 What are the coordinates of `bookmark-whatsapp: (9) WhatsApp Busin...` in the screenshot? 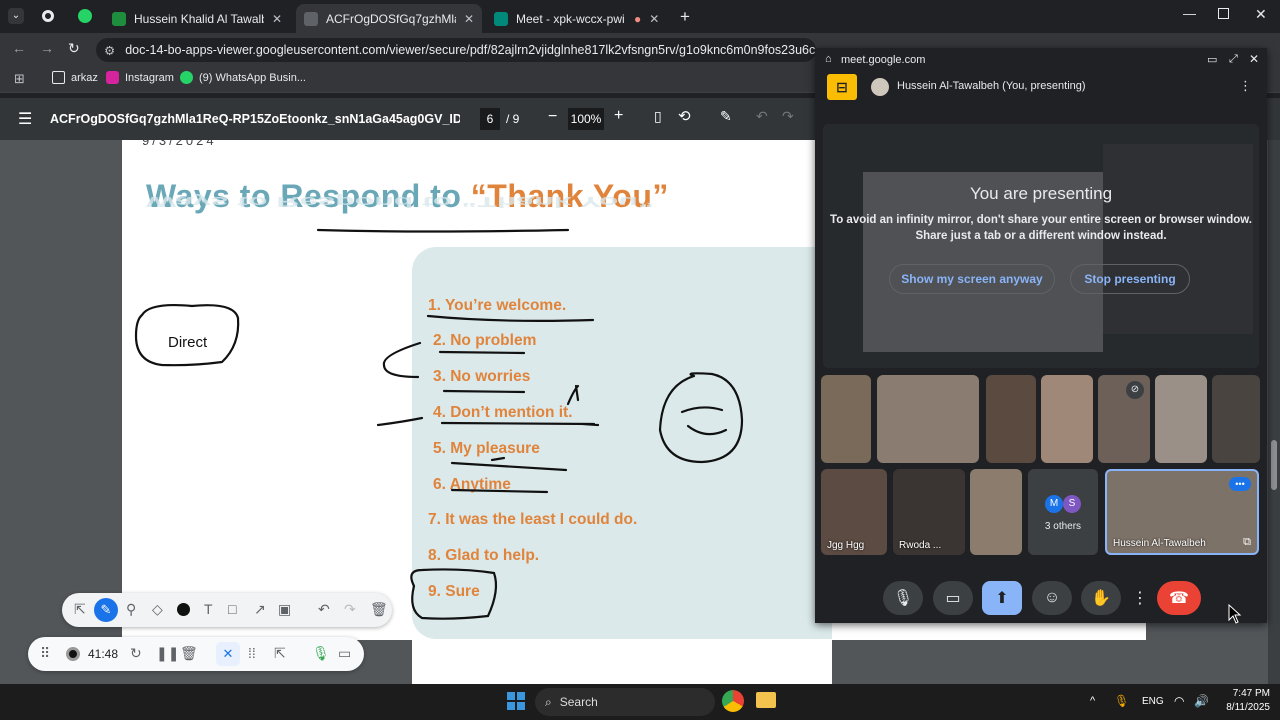 It's located at (243, 77).